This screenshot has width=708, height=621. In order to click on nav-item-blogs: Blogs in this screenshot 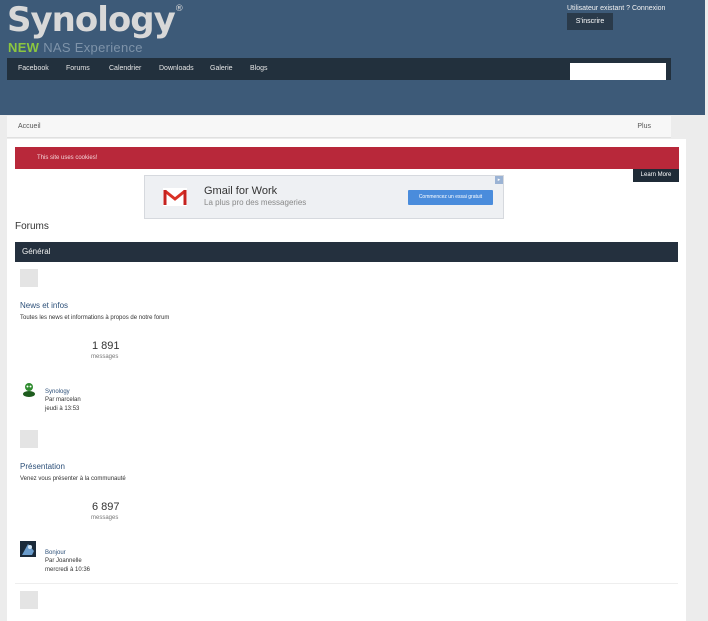, I will do `click(259, 69)`.